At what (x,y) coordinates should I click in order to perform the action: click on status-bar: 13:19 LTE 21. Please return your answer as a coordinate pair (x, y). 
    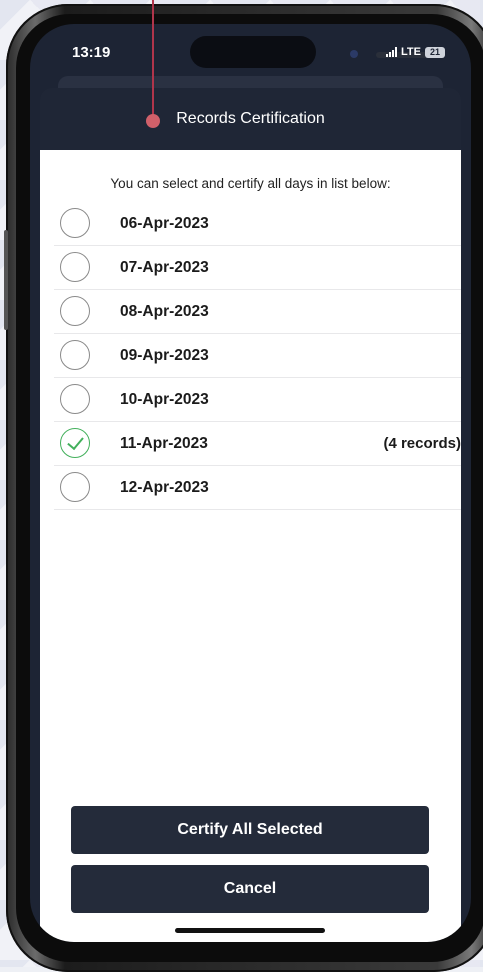
    Looking at the image, I should click on (250, 54).